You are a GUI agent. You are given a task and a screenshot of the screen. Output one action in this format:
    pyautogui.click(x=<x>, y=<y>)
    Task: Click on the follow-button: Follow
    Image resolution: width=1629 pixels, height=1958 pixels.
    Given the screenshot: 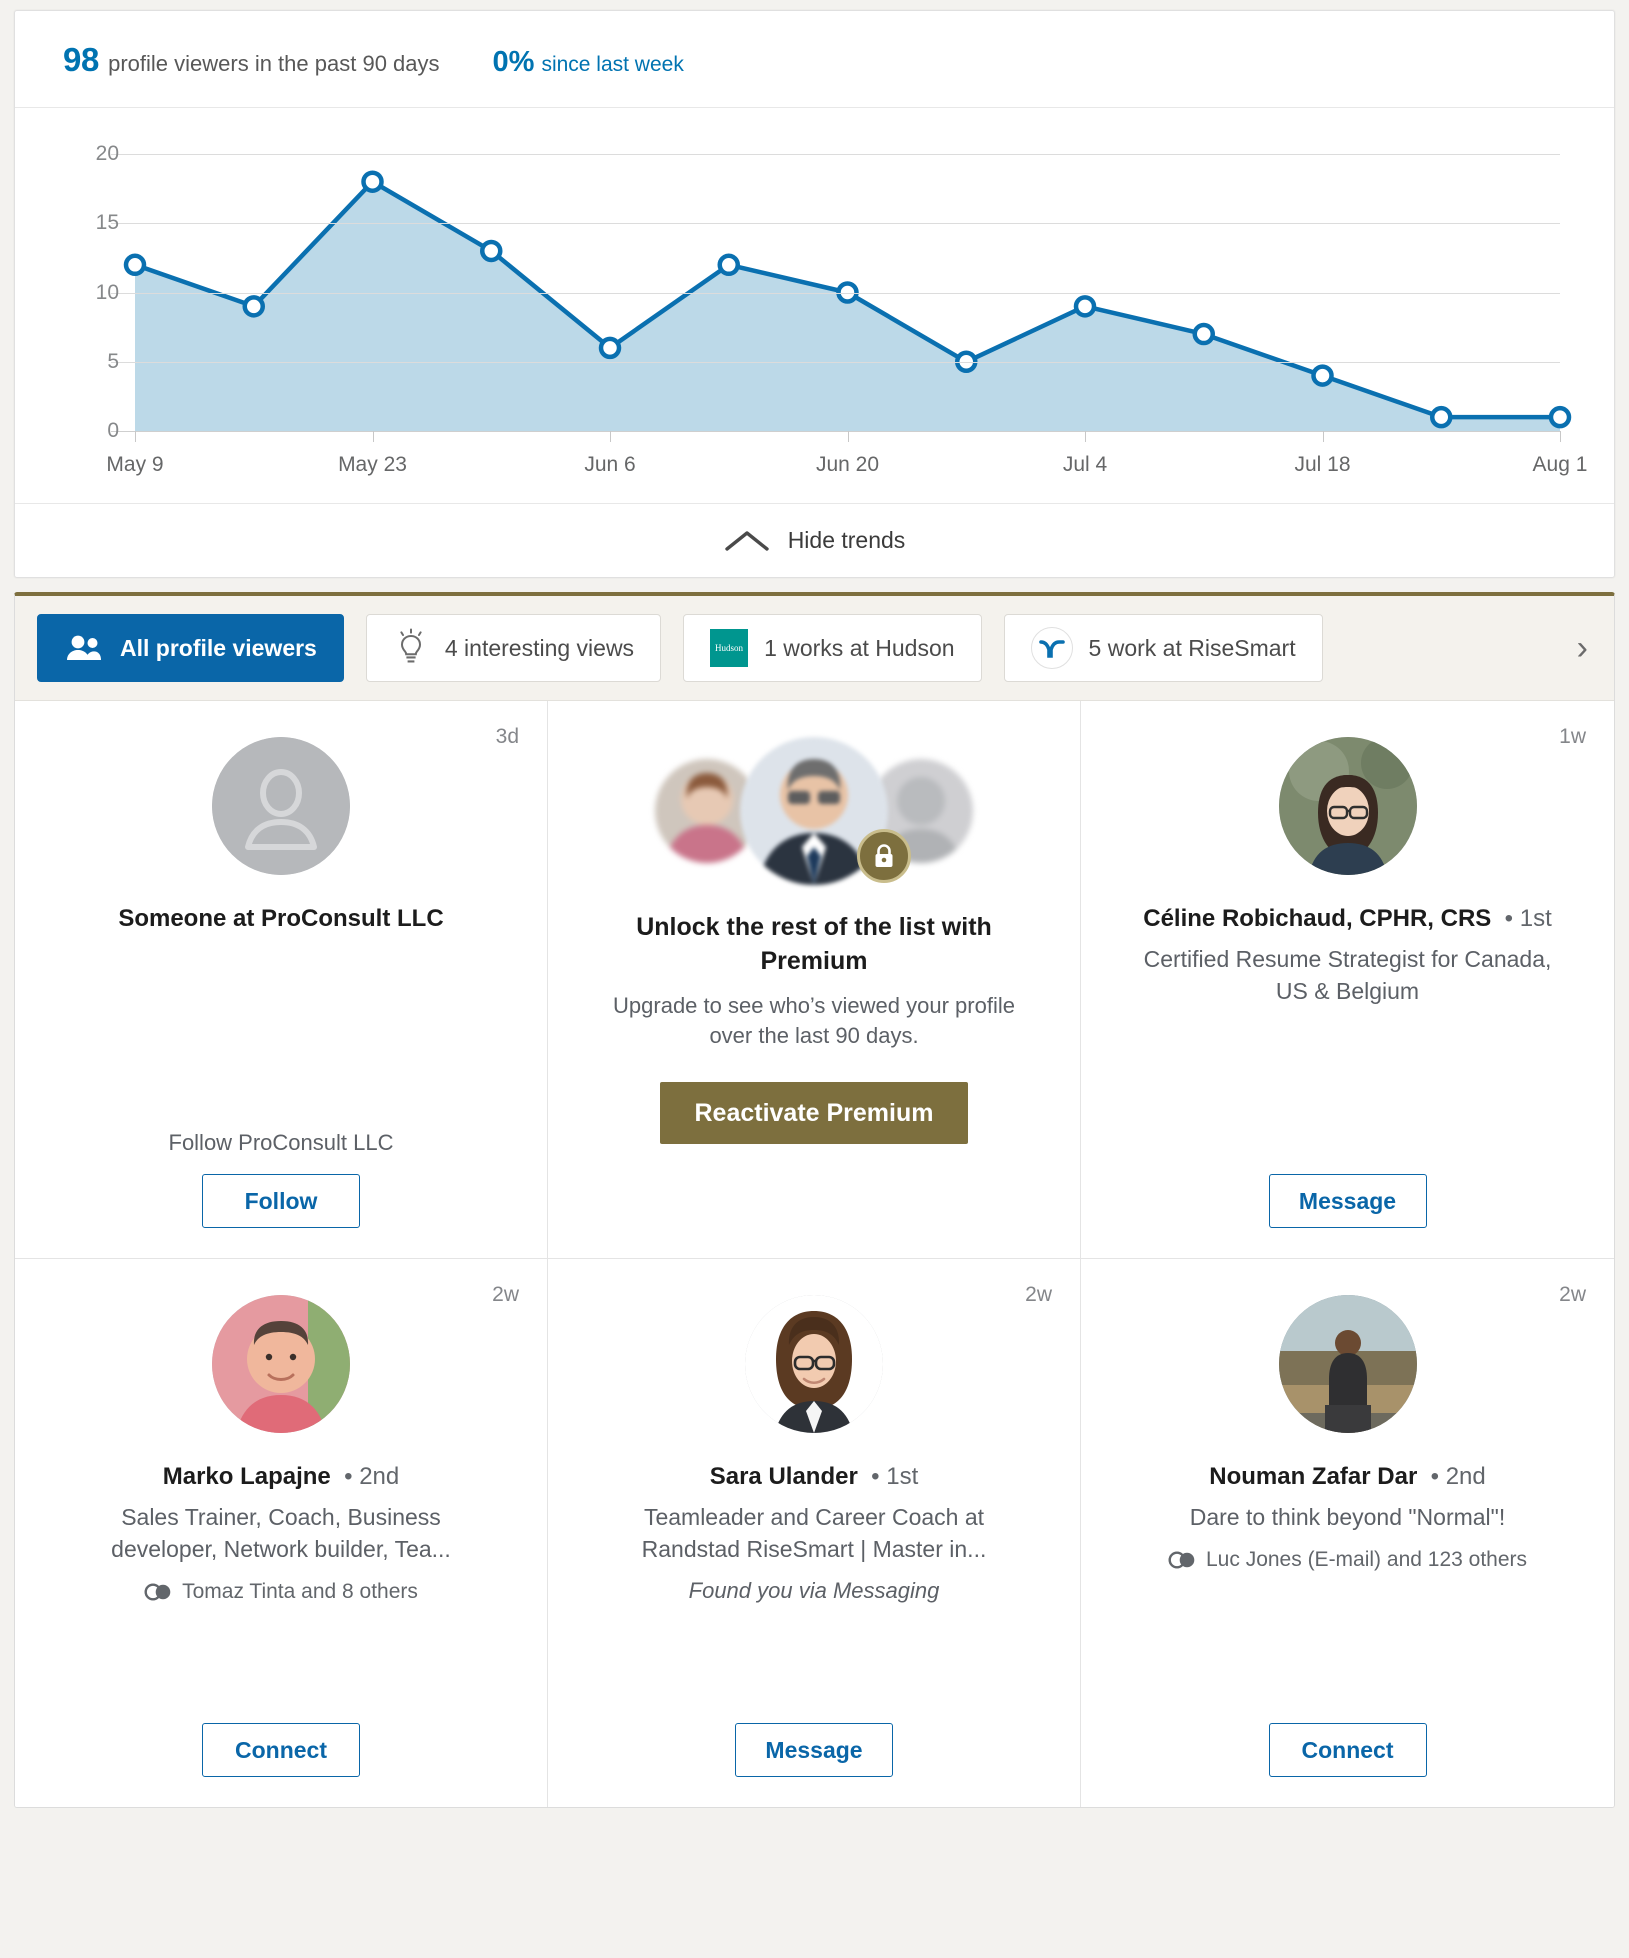 What is the action you would take?
    pyautogui.click(x=281, y=1201)
    